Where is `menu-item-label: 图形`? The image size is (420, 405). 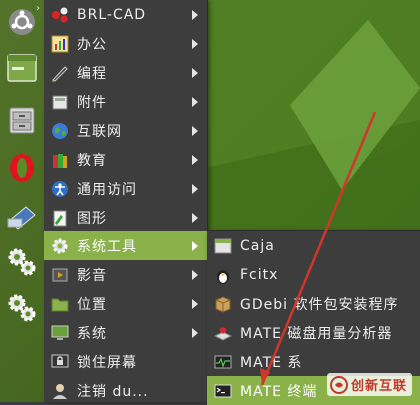
menu-item-label: 图形 is located at coordinates (92, 218).